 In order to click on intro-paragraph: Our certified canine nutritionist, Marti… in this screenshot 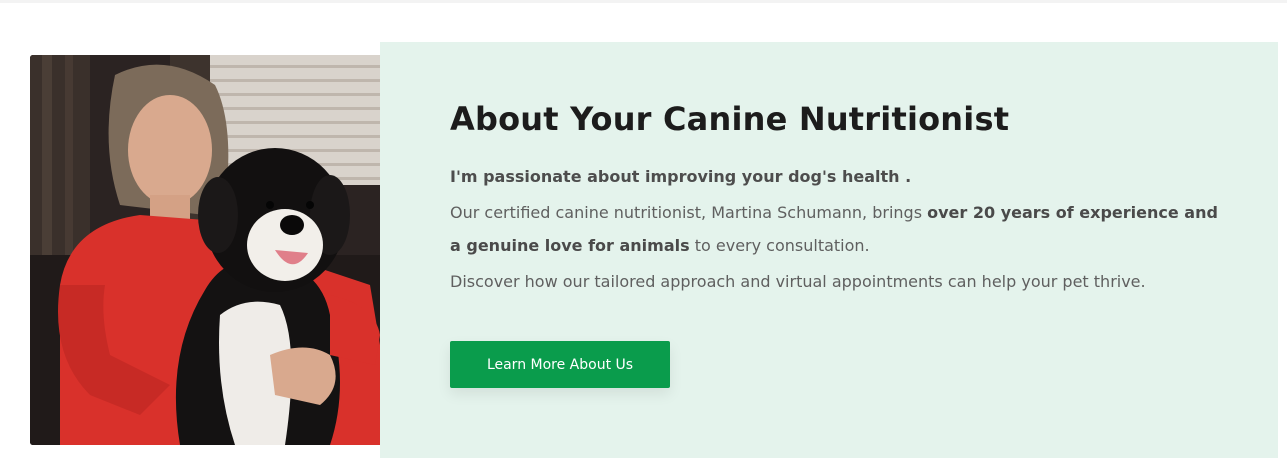, I will do `click(840, 229)`.